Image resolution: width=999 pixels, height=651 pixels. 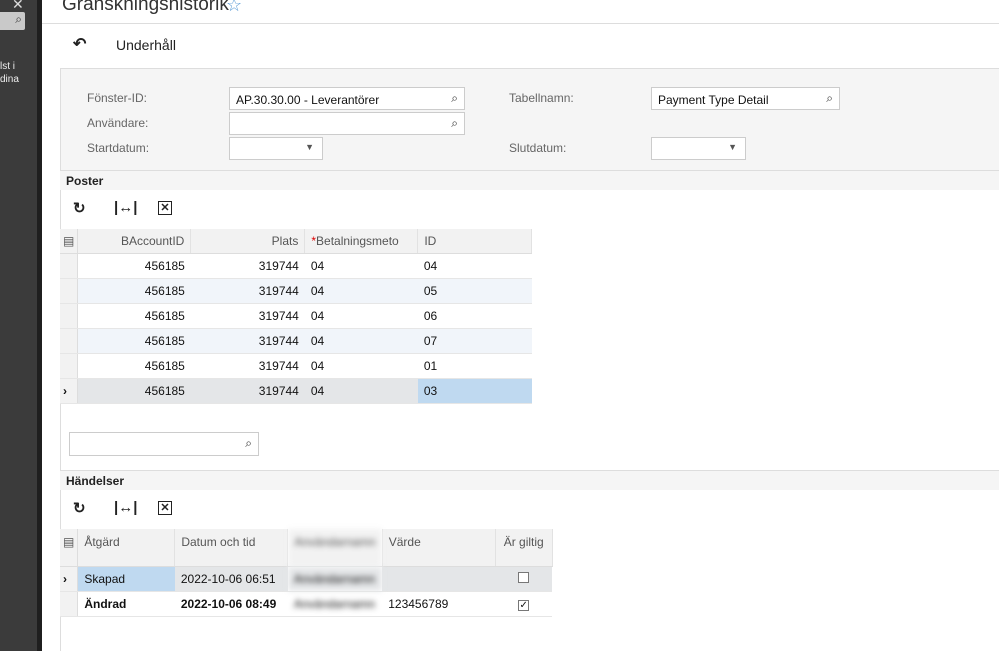 I want to click on cell-id: 04, so click(x=474, y=266).